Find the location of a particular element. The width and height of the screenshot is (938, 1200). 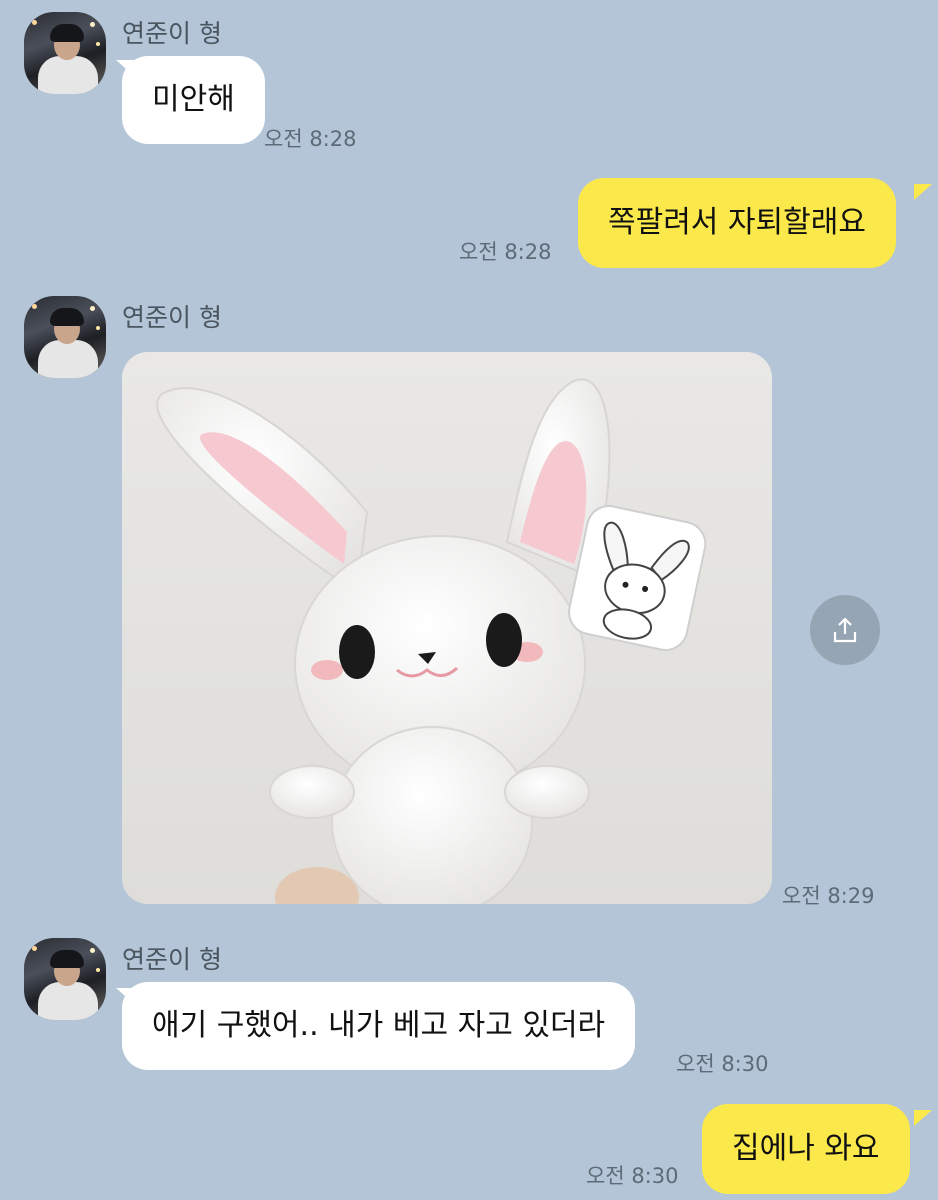

message-time: 오전 8:29 is located at coordinates (828, 896).